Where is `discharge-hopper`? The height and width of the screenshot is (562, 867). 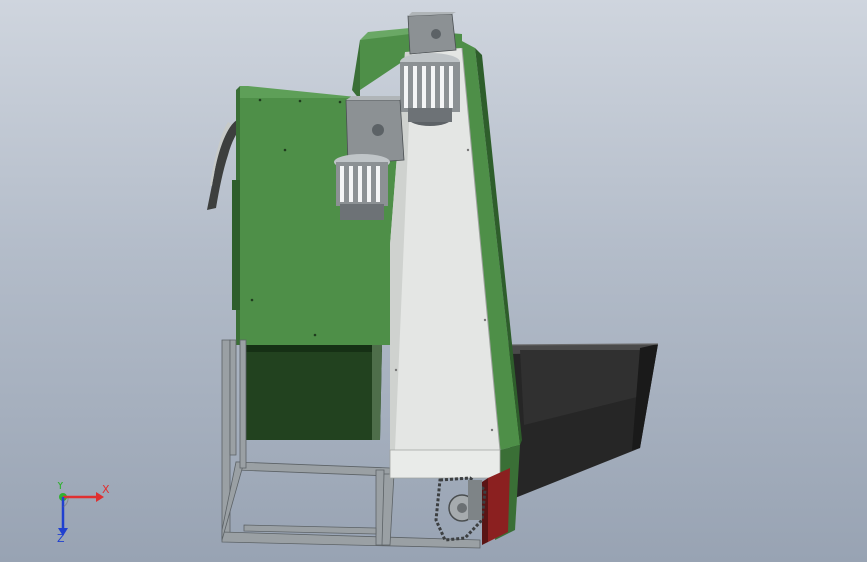 discharge-hopper is located at coordinates (579, 420).